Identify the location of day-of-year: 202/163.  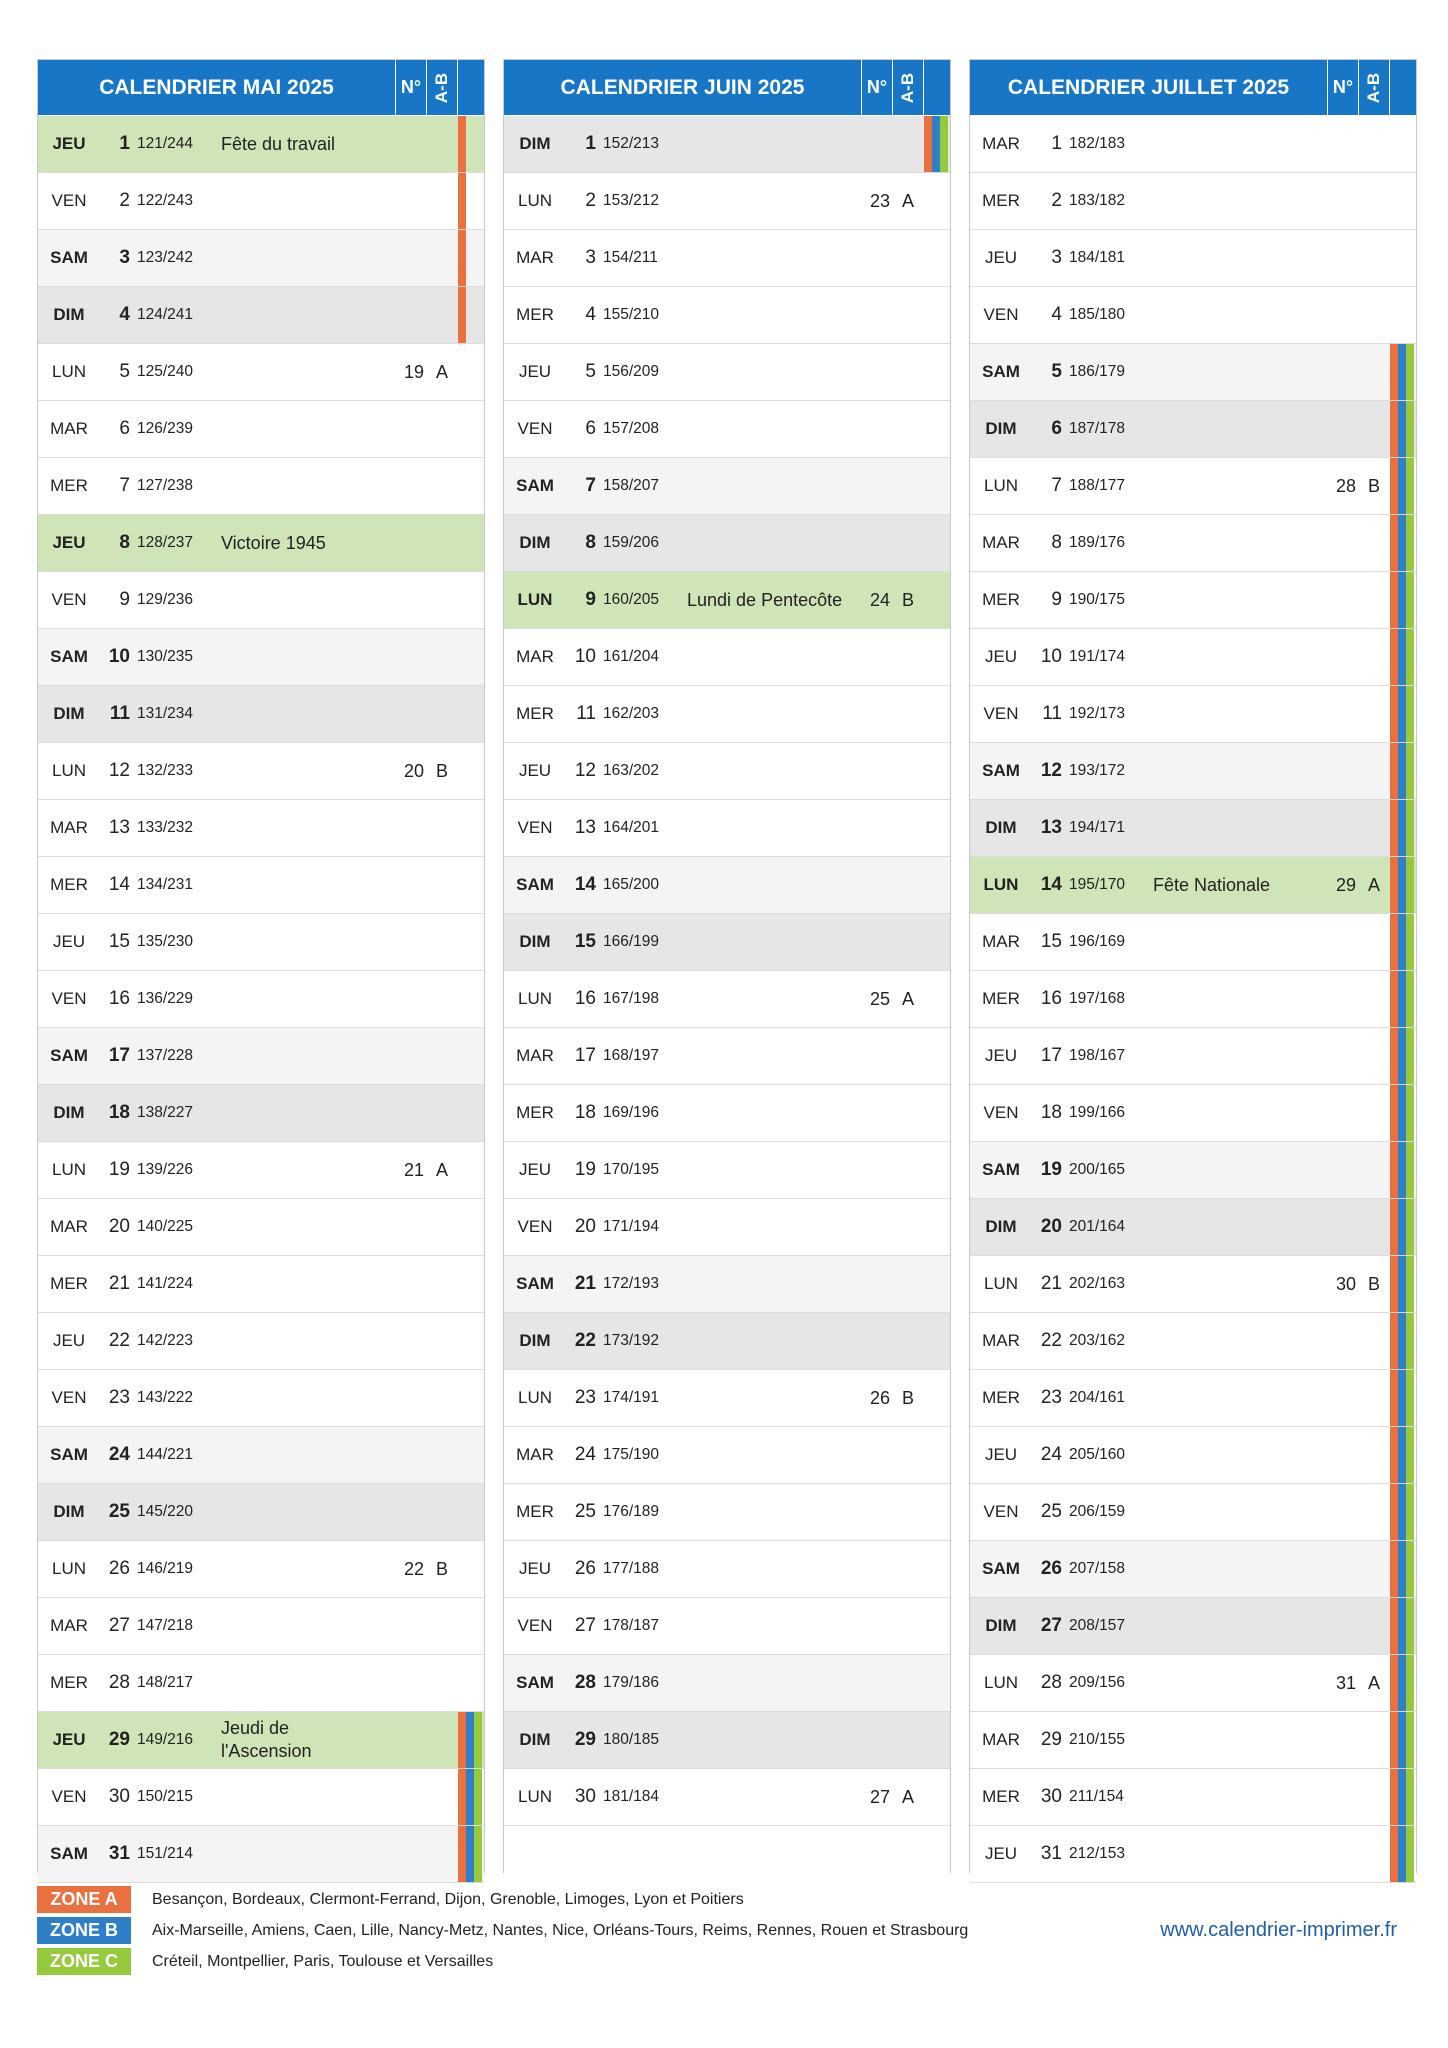
(1097, 1283).